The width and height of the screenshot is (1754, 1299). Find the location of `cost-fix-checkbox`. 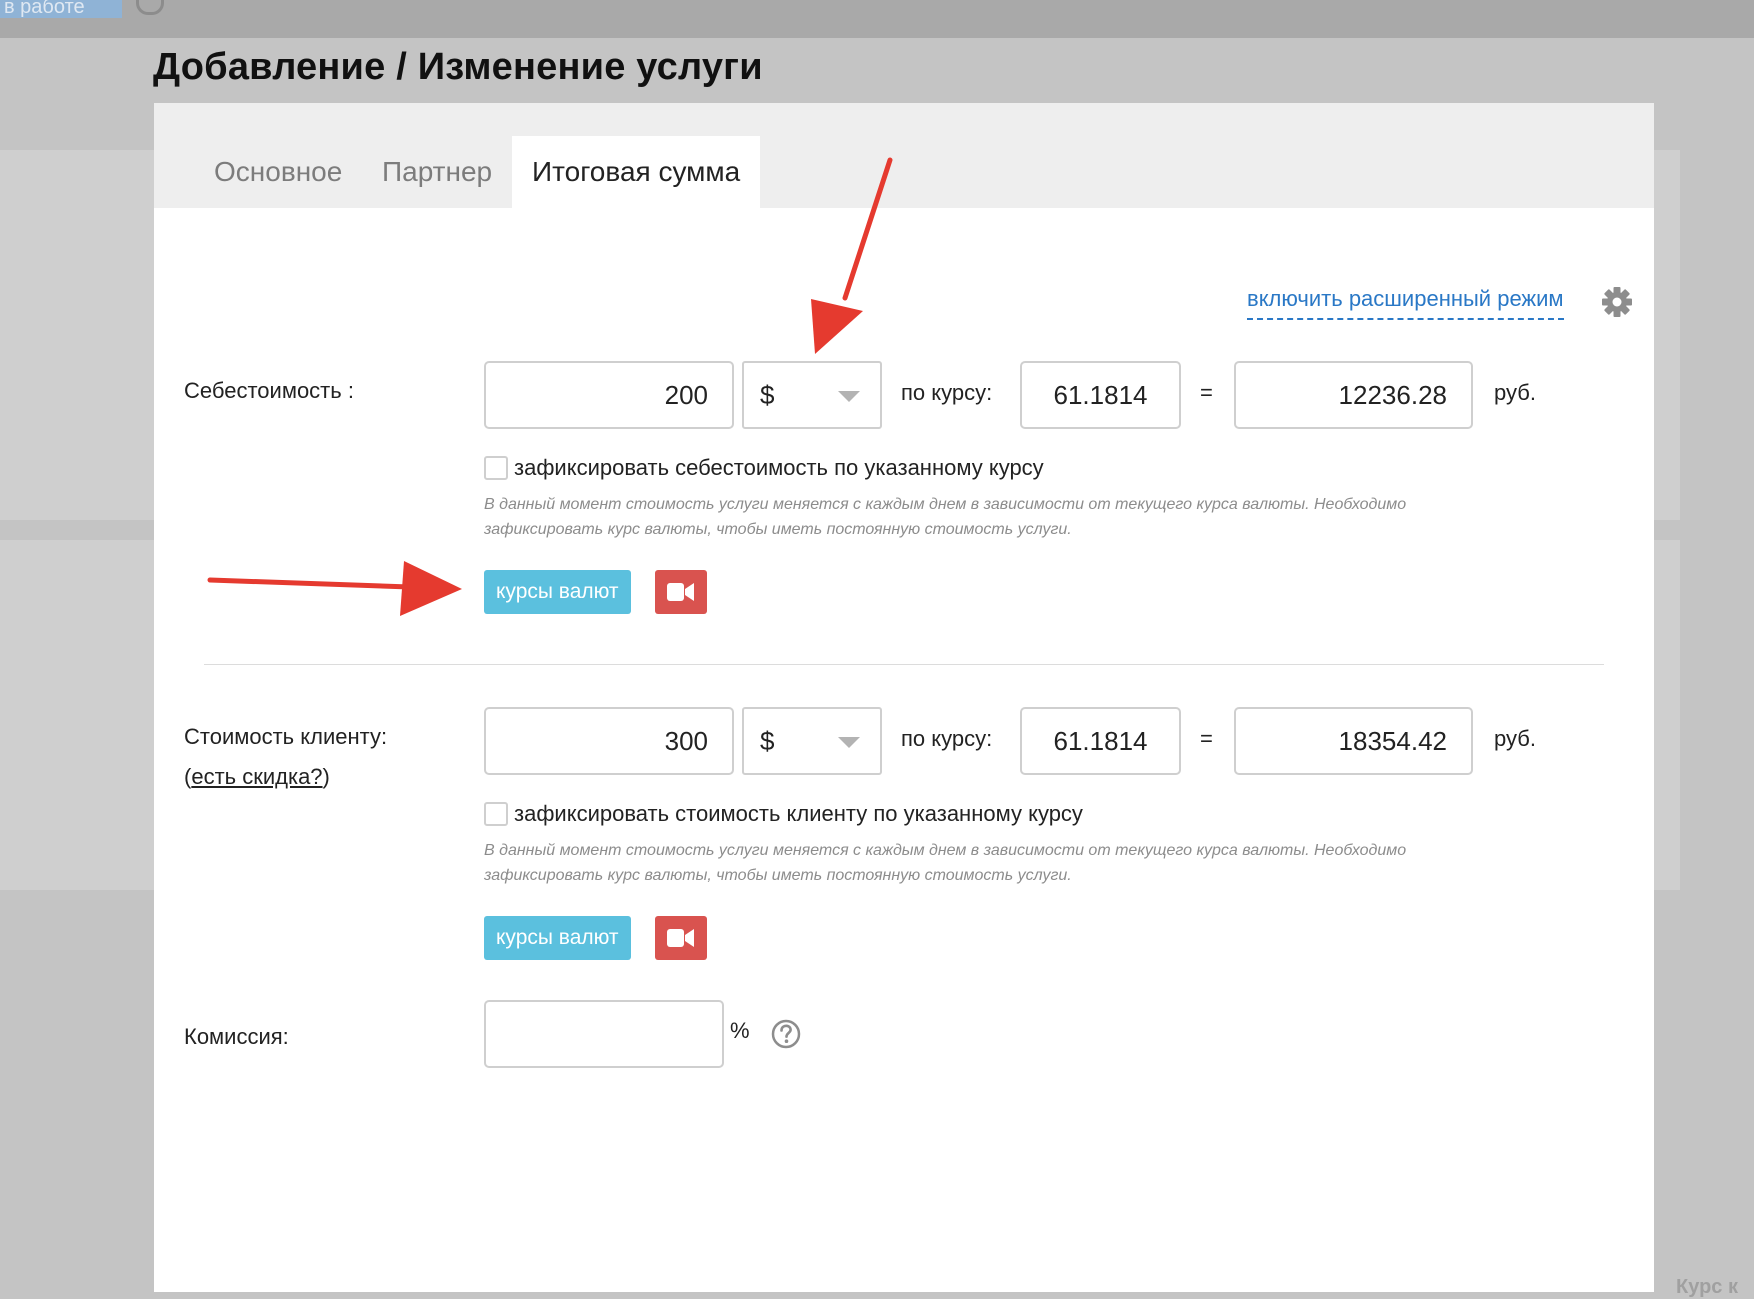

cost-fix-checkbox is located at coordinates (496, 468).